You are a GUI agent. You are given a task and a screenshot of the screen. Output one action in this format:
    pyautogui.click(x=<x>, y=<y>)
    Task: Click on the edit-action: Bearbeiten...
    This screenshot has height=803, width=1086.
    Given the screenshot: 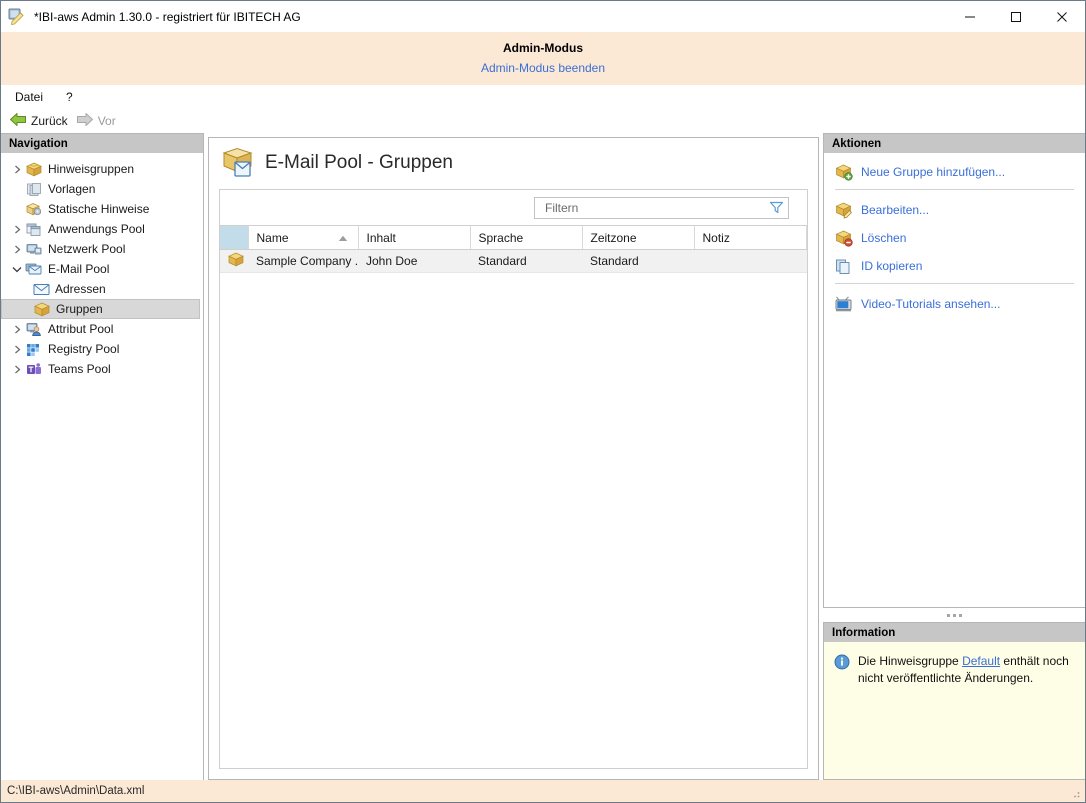 What is the action you would take?
    pyautogui.click(x=954, y=210)
    